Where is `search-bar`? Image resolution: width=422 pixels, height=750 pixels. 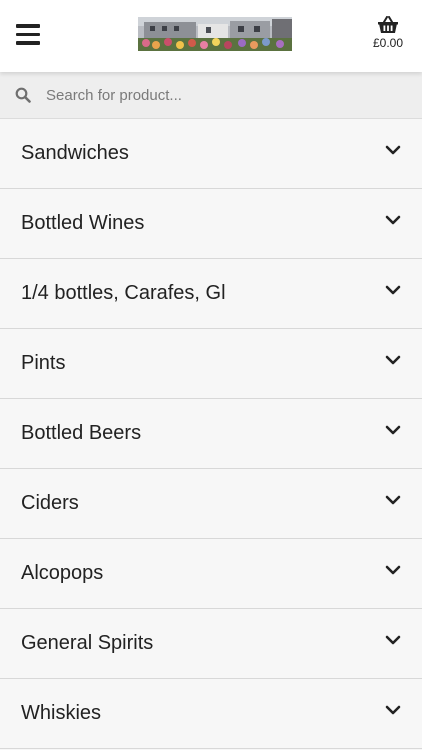
search-bar is located at coordinates (211, 95).